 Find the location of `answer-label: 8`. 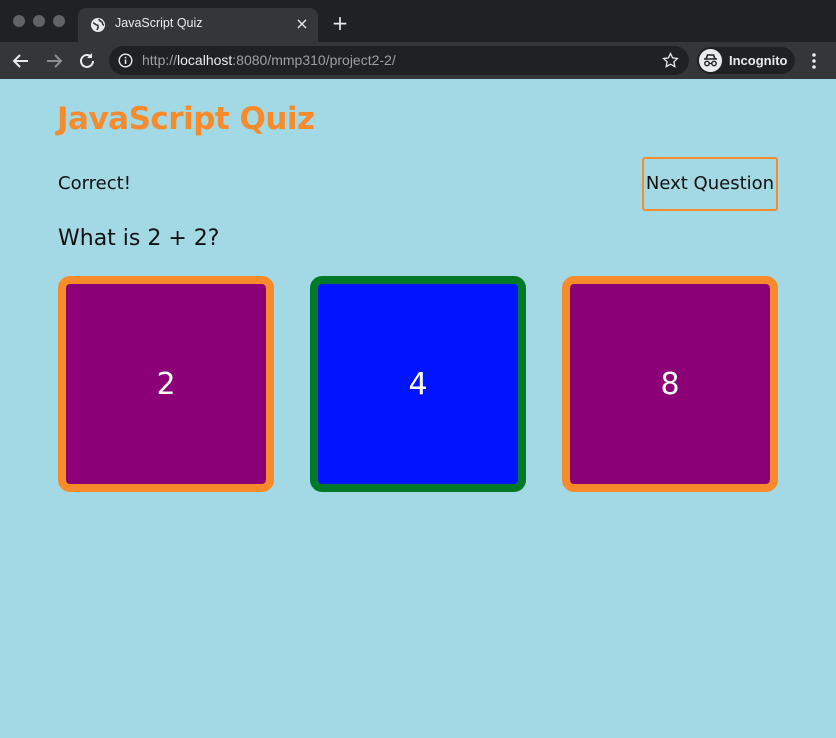

answer-label: 8 is located at coordinates (670, 384).